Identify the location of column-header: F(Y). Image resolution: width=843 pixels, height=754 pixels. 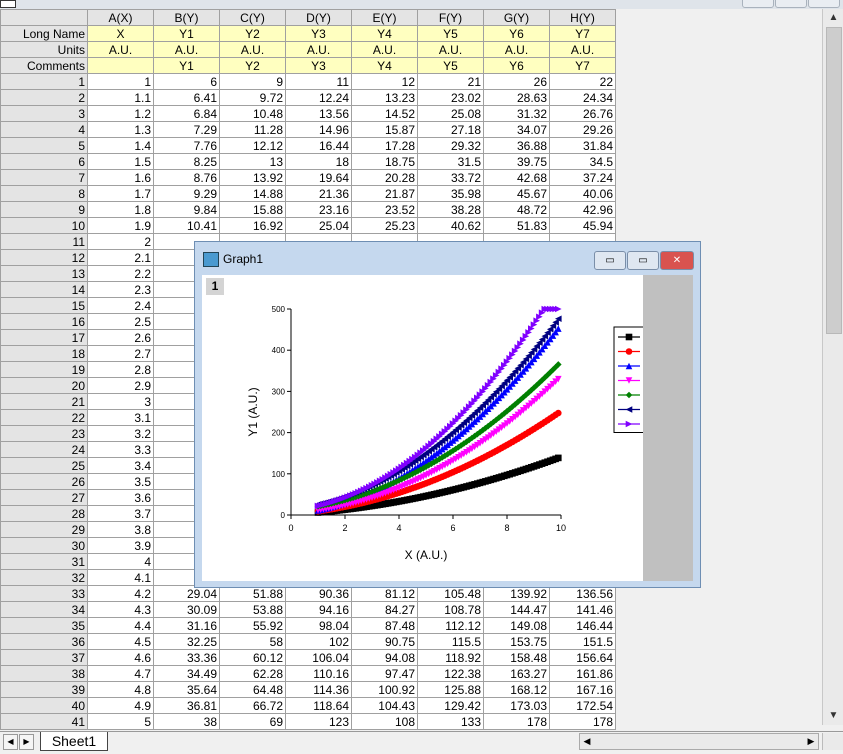
(450, 17).